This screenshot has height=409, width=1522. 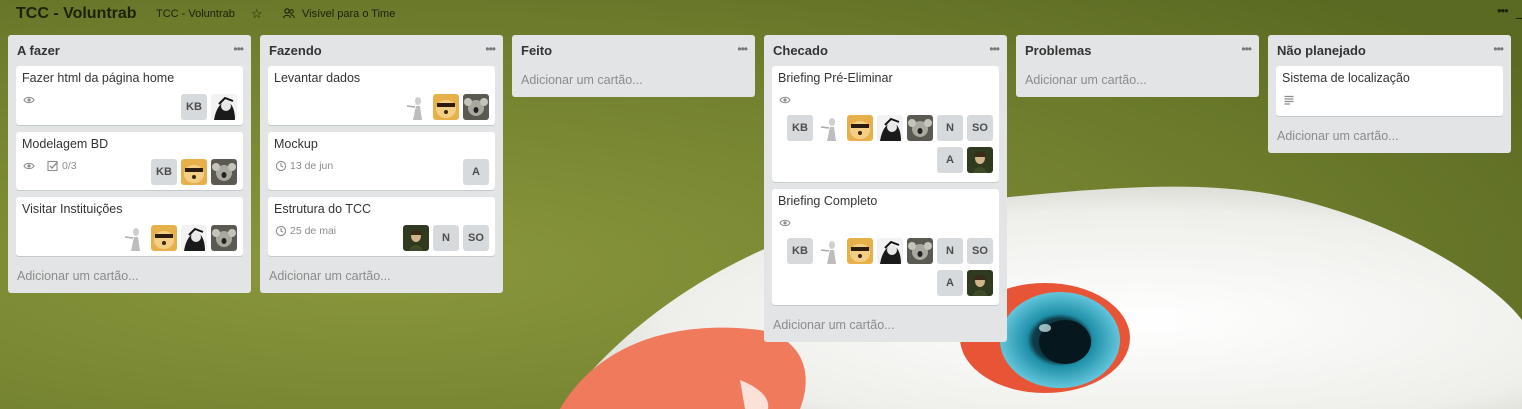 I want to click on card: Modelagem BD 0/3 KB, so click(x=129, y=161).